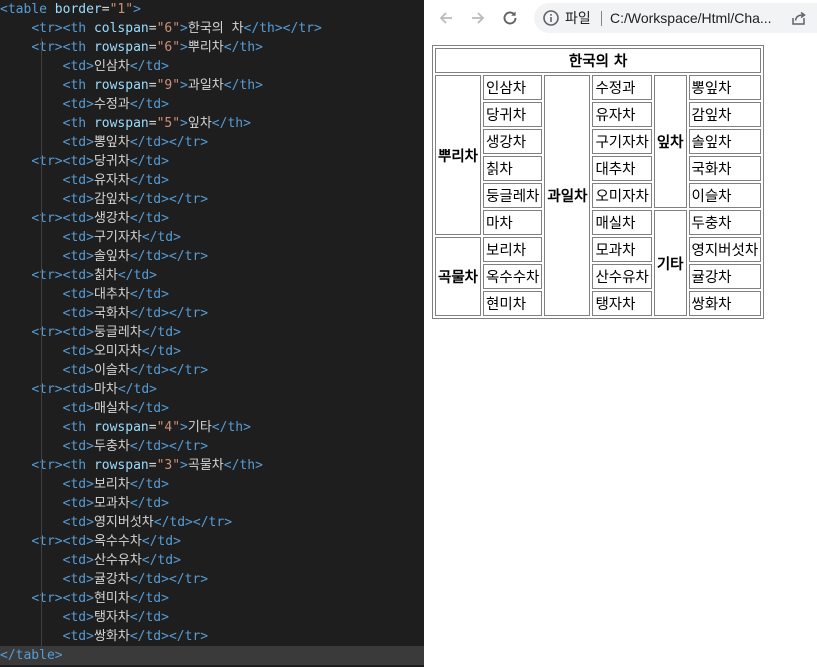  I want to click on code-line: <th rowspan="4">기타</th>, so click(212, 427).